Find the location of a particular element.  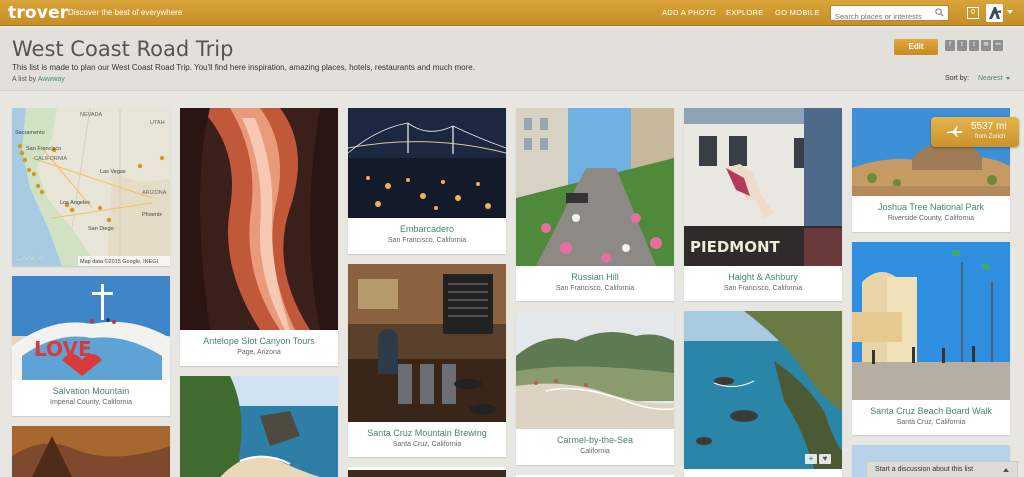

map-label-san-francisco: San Francisco is located at coordinates (43, 149).